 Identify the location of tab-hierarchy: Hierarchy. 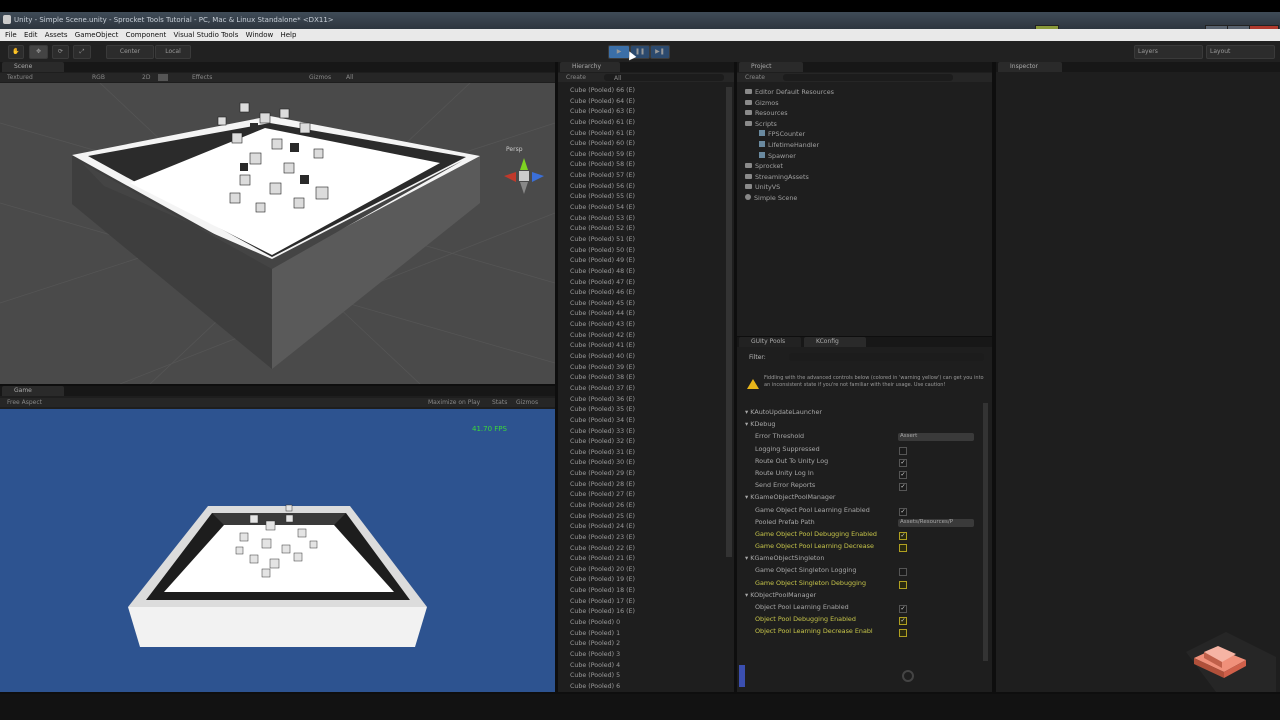
(590, 67).